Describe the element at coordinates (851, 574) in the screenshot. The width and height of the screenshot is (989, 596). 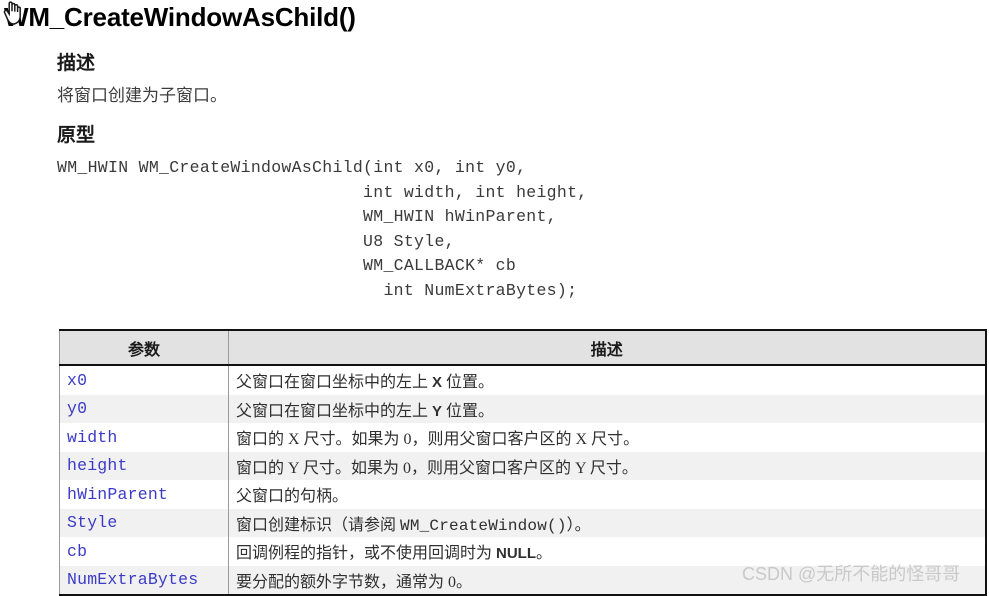
I see `csdn-watermark: CSDN @无所不能的怪哥哥` at that location.